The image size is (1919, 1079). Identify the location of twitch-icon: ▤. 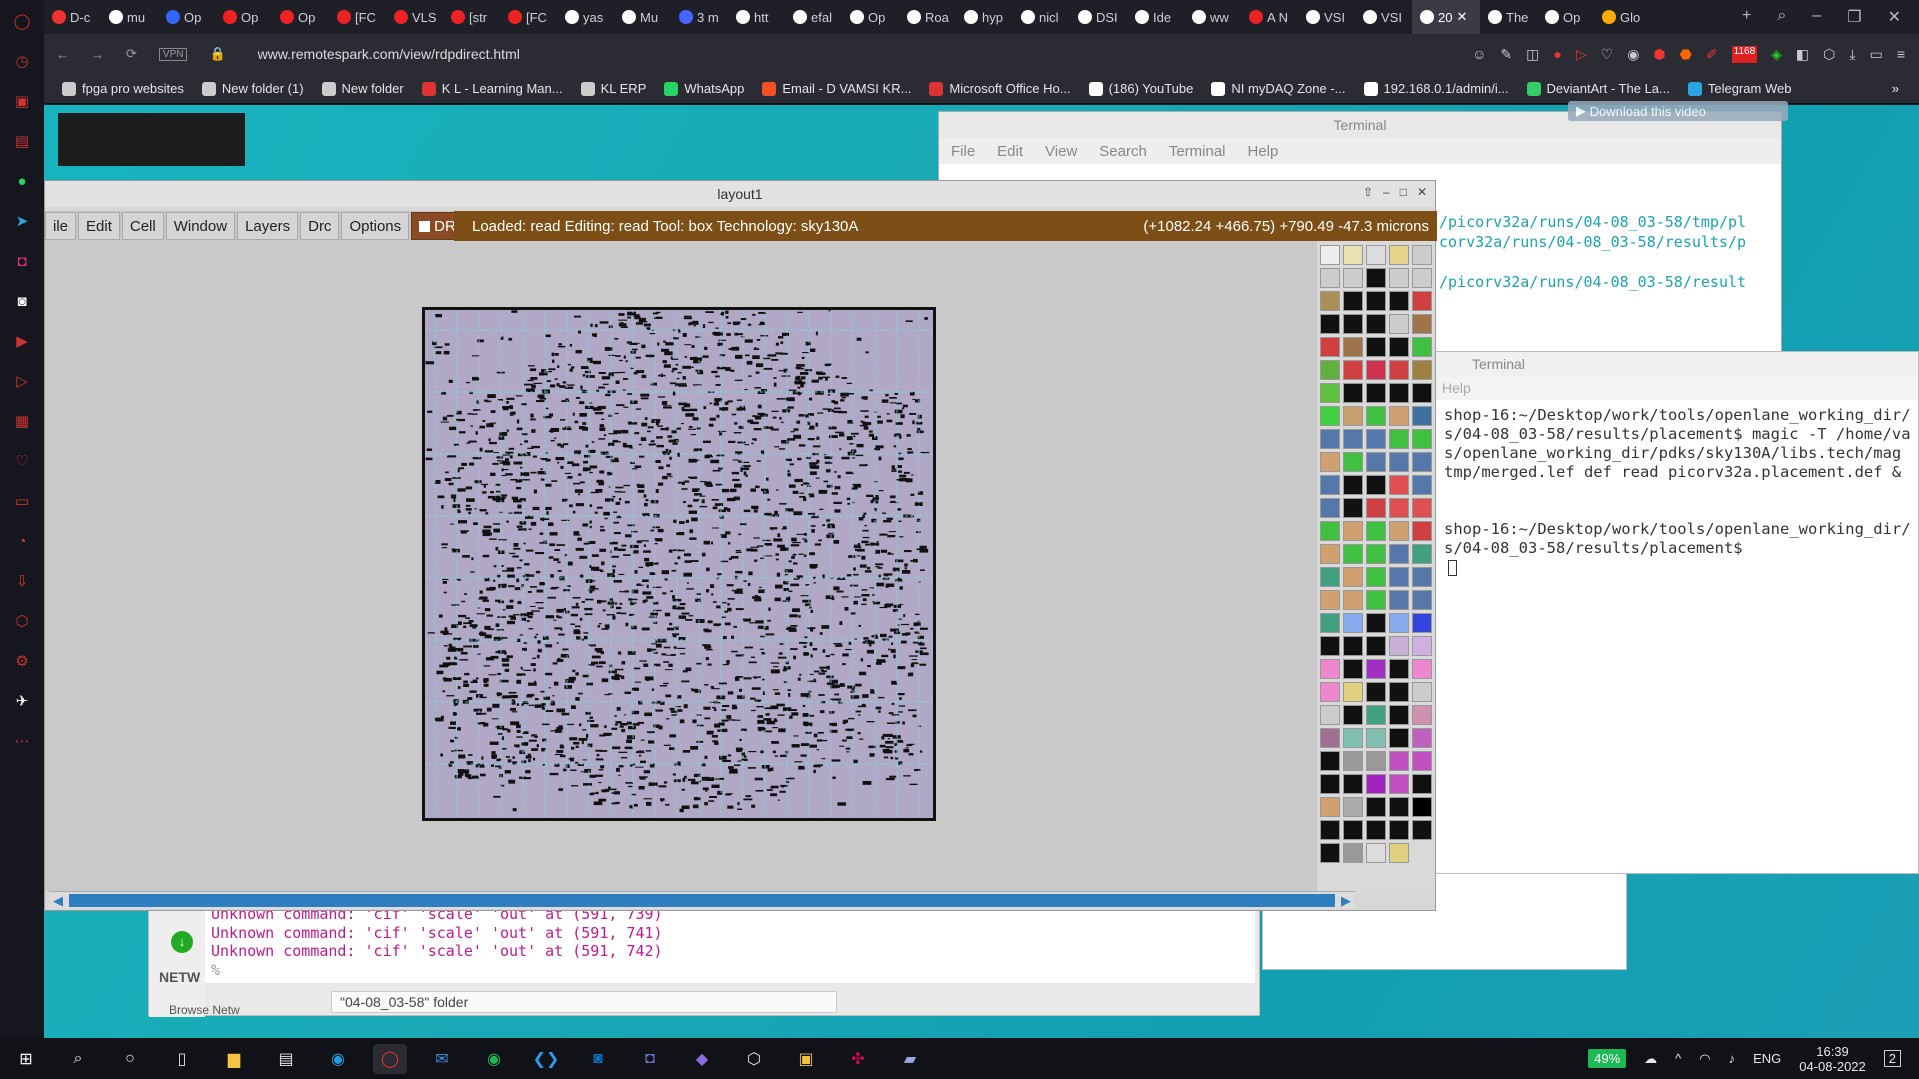
(22, 141).